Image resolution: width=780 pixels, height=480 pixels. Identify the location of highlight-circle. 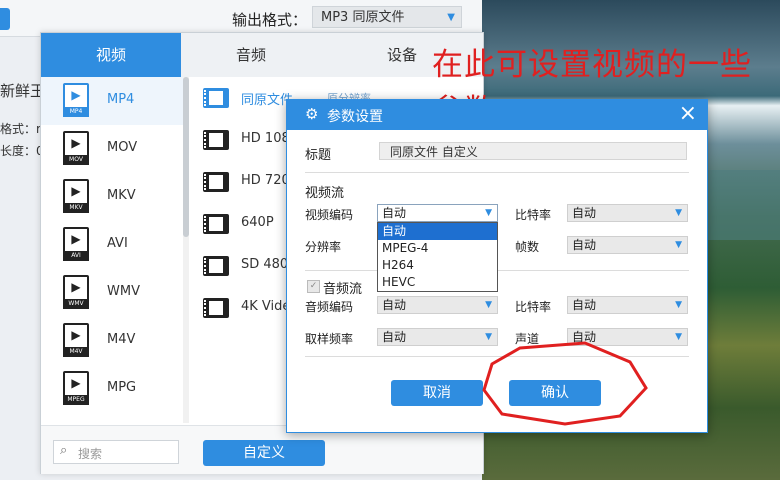
(565, 383).